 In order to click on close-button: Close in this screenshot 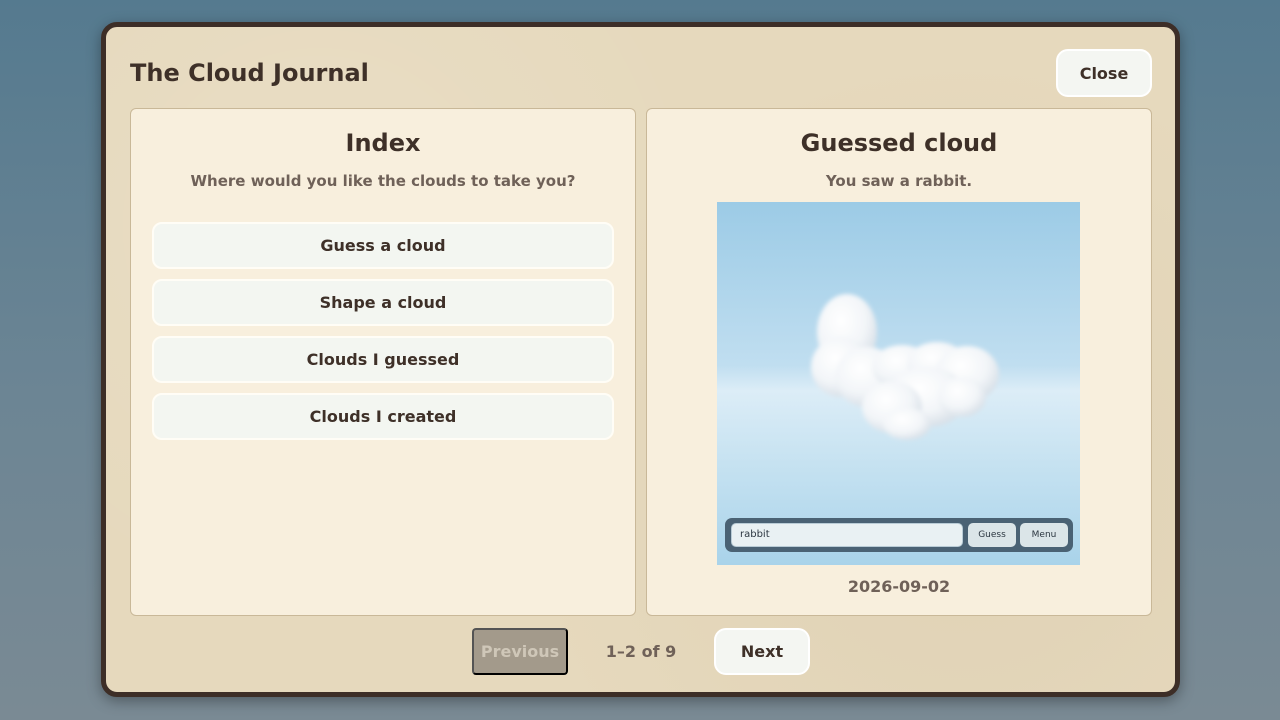, I will do `click(1104, 73)`.